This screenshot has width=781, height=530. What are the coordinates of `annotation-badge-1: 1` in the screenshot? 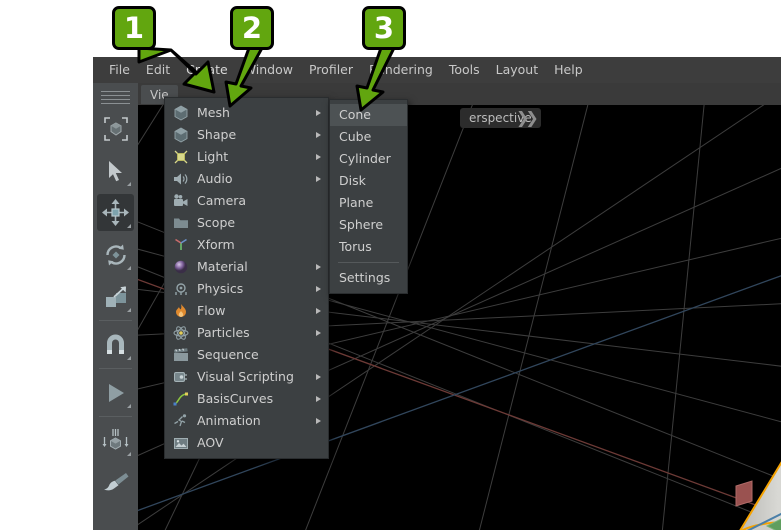 It's located at (134, 28).